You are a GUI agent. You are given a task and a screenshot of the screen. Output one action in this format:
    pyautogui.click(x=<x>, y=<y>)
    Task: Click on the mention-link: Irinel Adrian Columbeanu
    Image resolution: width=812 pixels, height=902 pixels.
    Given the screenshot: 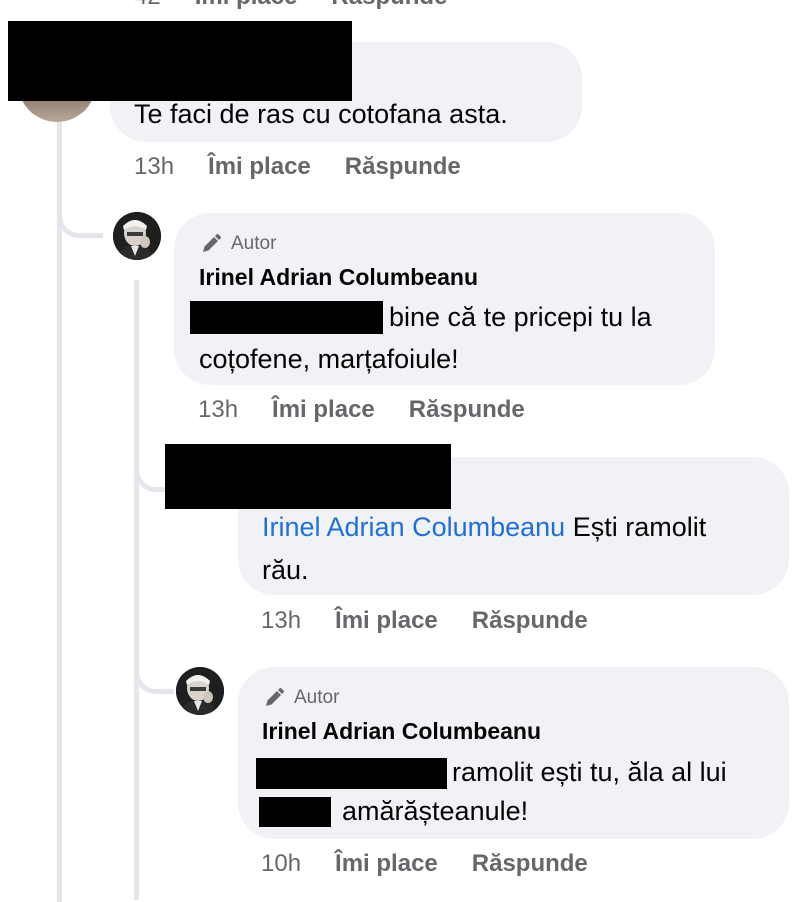 What is the action you would take?
    pyautogui.click(x=413, y=527)
    